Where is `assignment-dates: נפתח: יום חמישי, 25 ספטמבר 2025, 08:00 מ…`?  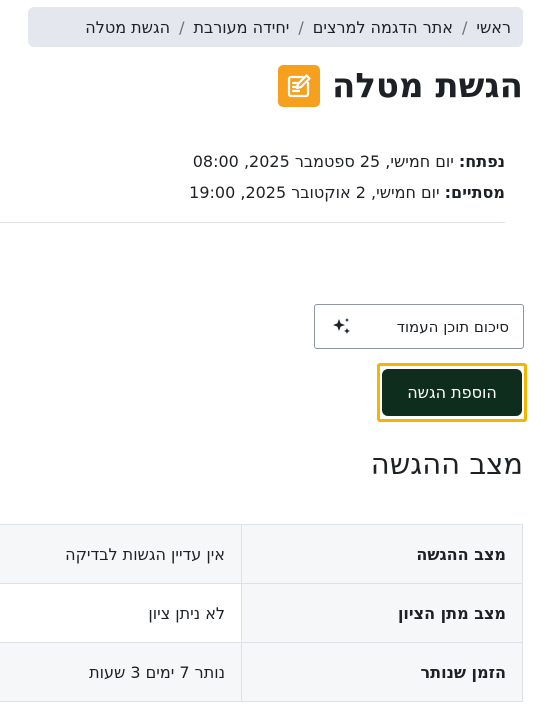
assignment-dates: נפתח: יום חמישי, 25 ספטמבר 2025, 08:00 מ… is located at coordinates (347, 177).